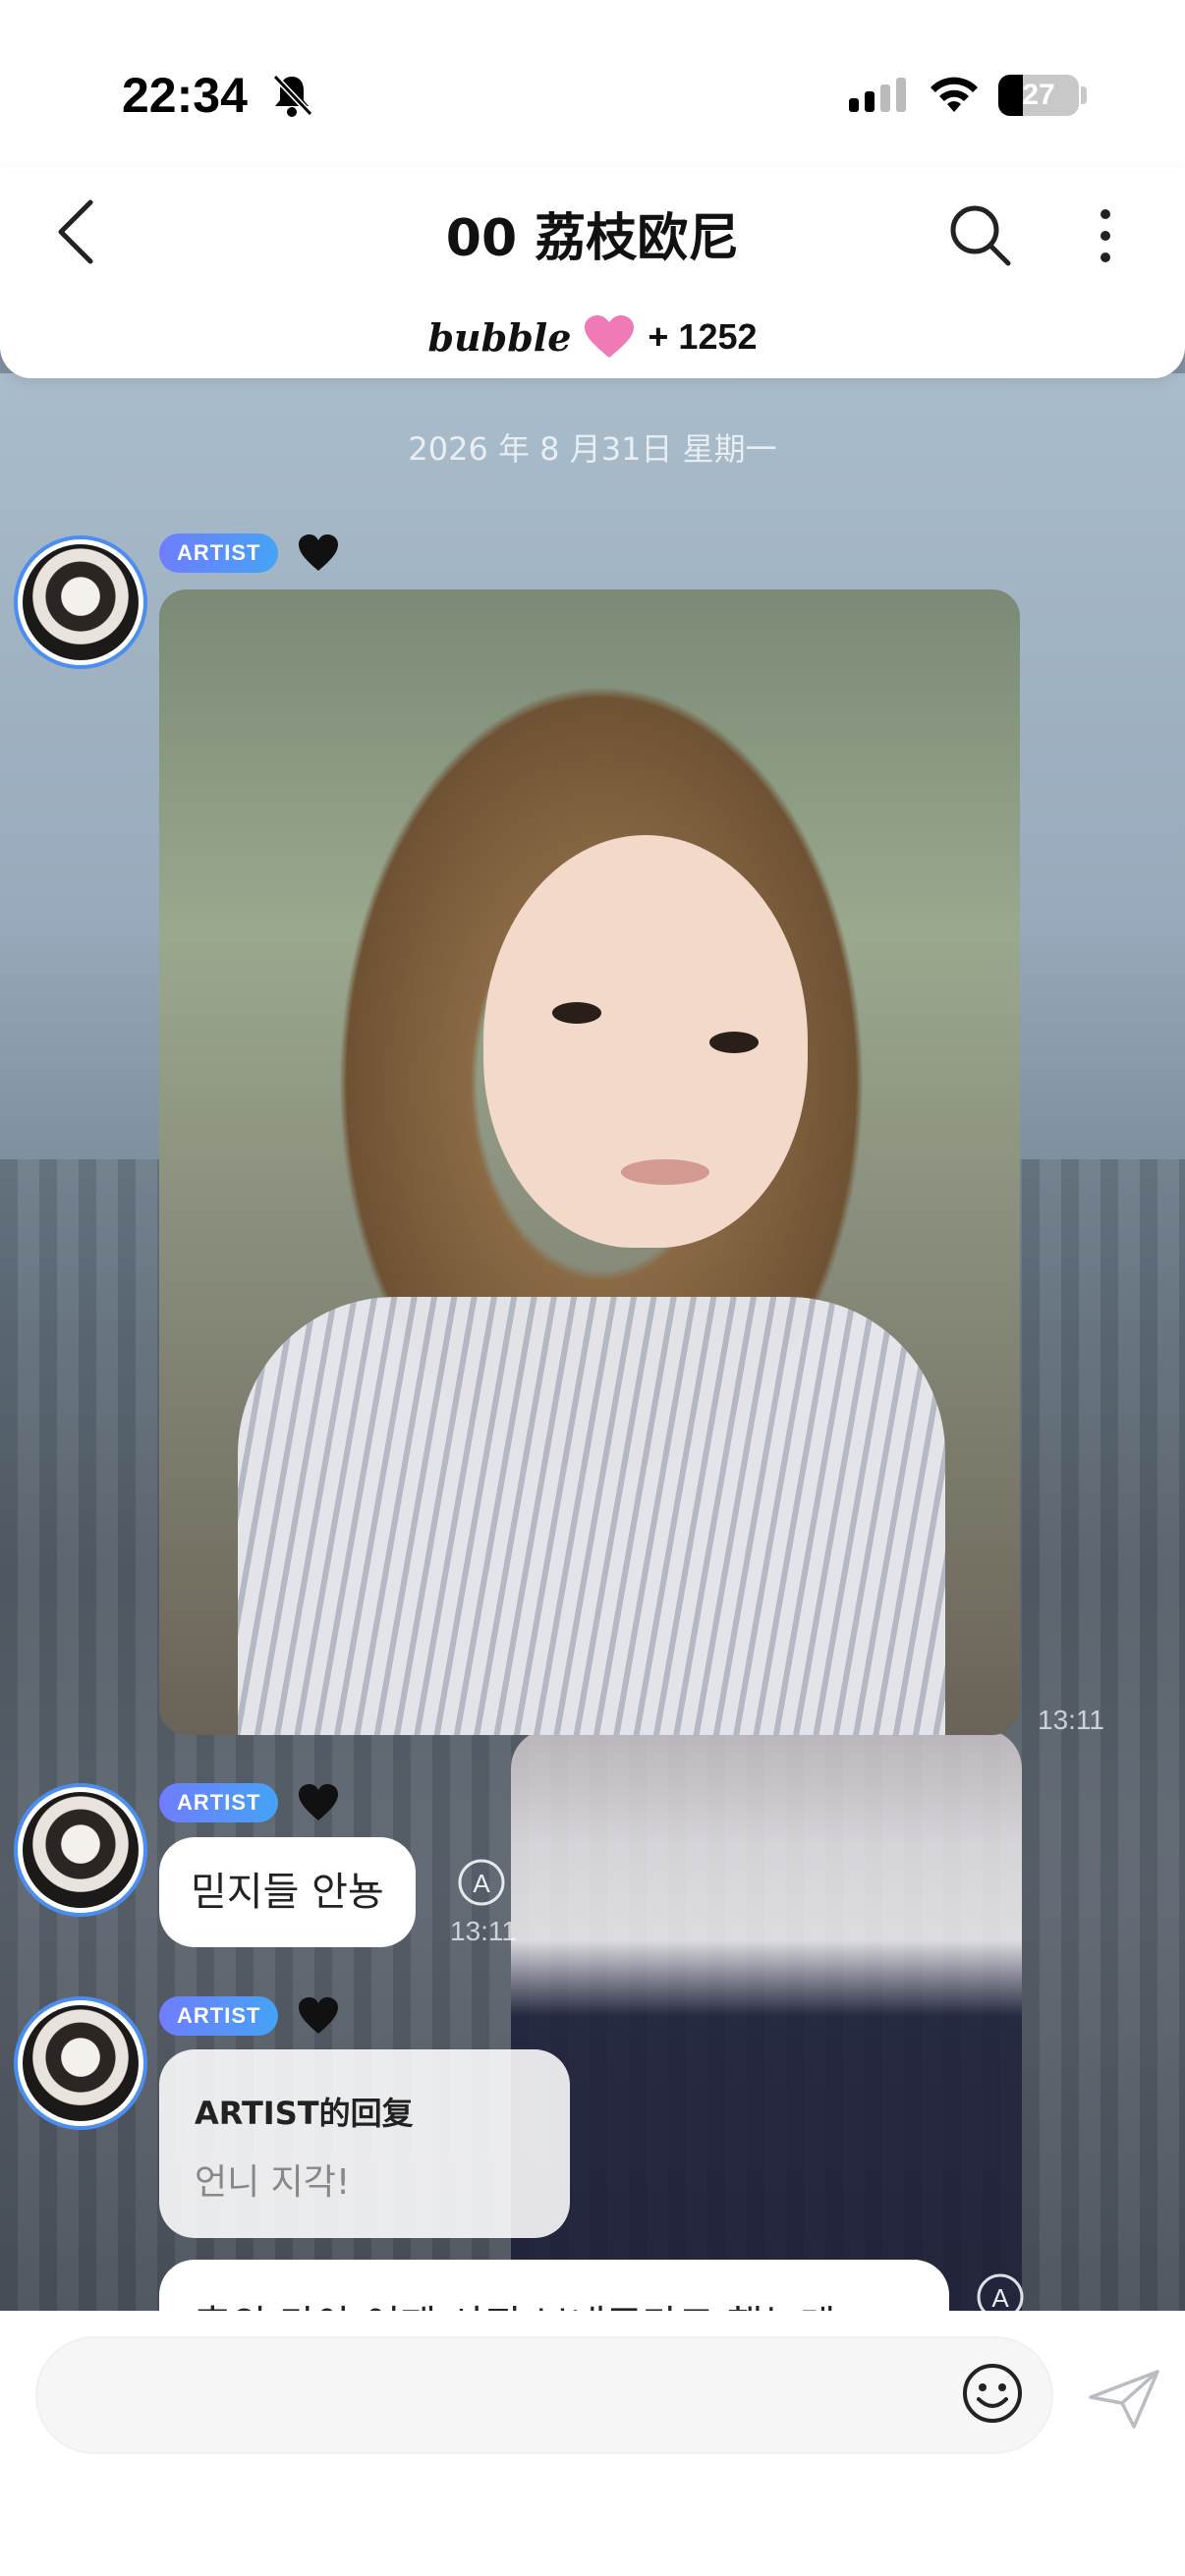 This screenshot has width=1185, height=2576. Describe the element at coordinates (592, 238) in the screenshot. I see `chat-title: 00 荔枝欧尼` at that location.